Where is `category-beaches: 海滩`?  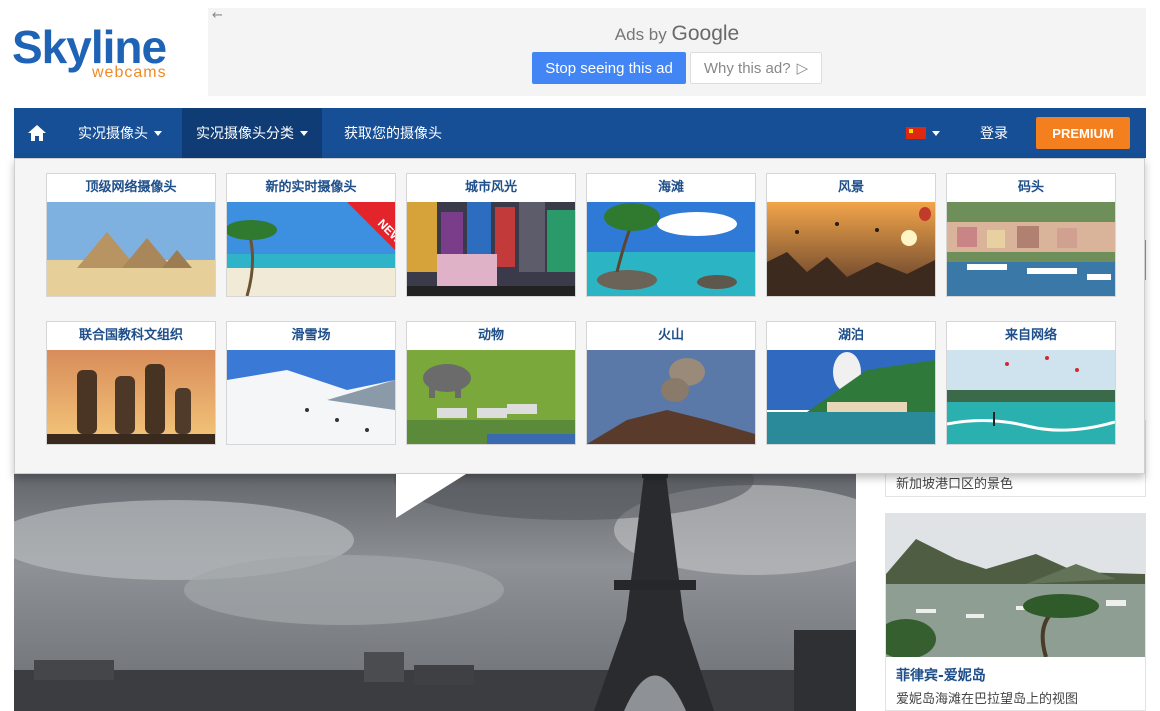
category-beaches: 海滩 is located at coordinates (671, 235).